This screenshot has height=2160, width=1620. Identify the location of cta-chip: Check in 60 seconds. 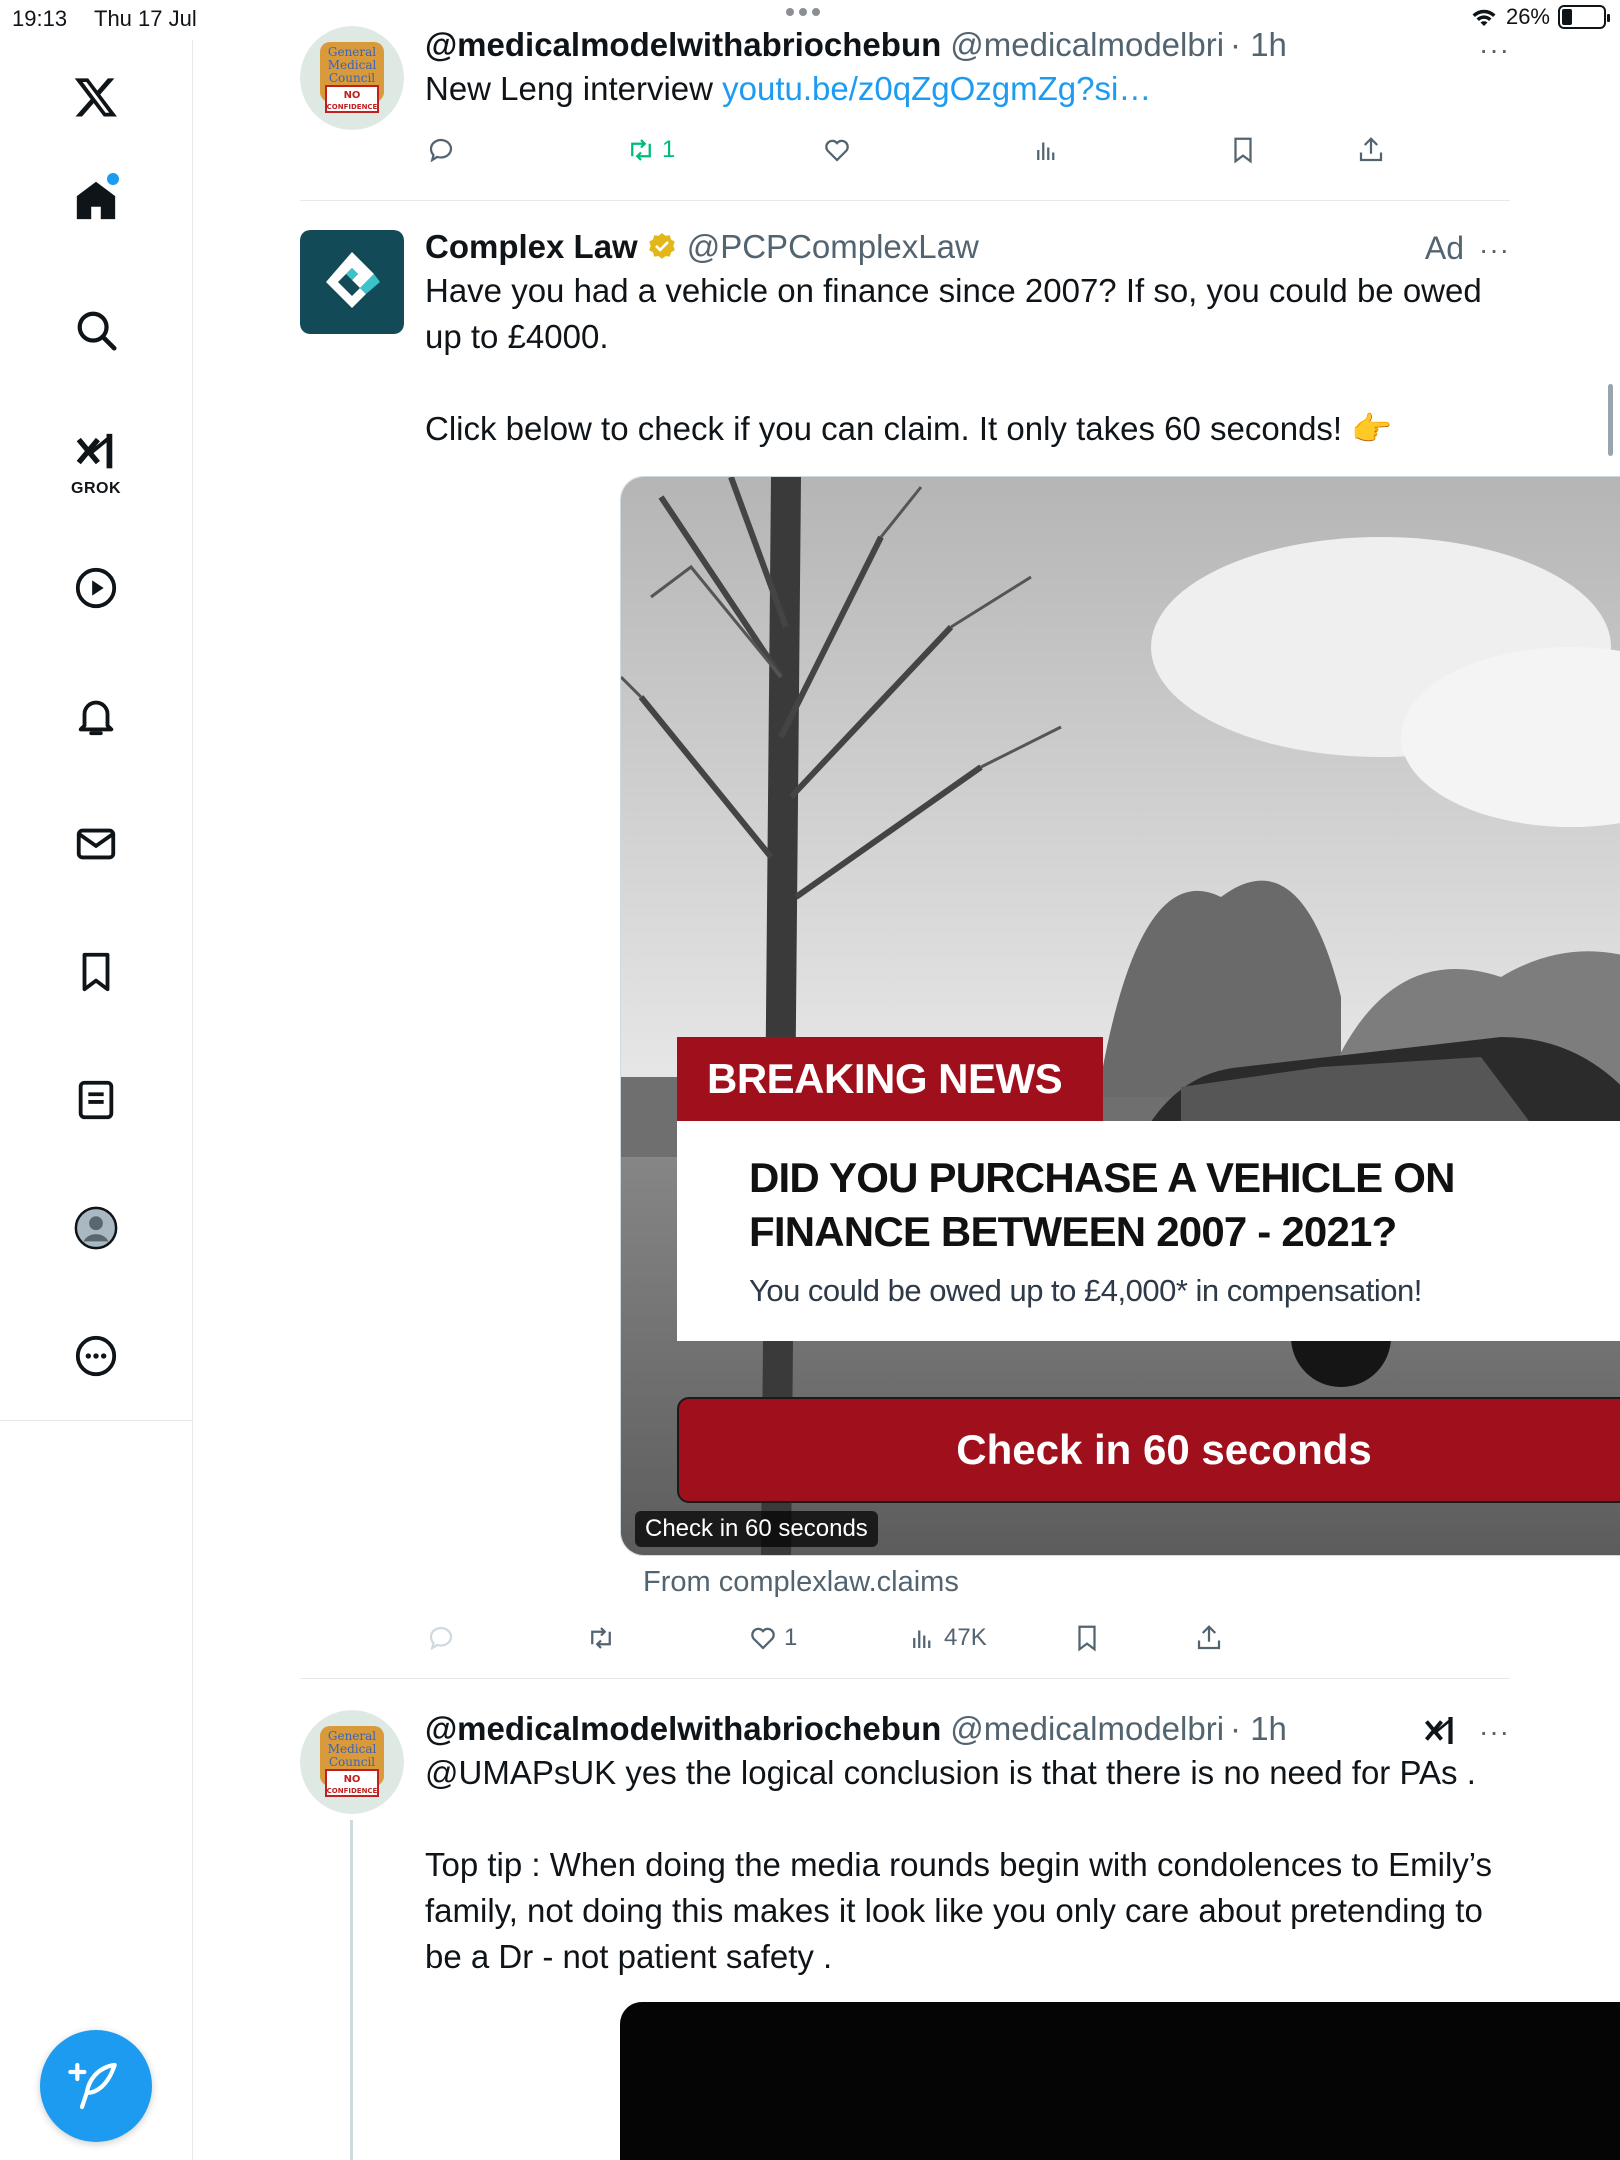
(756, 1529).